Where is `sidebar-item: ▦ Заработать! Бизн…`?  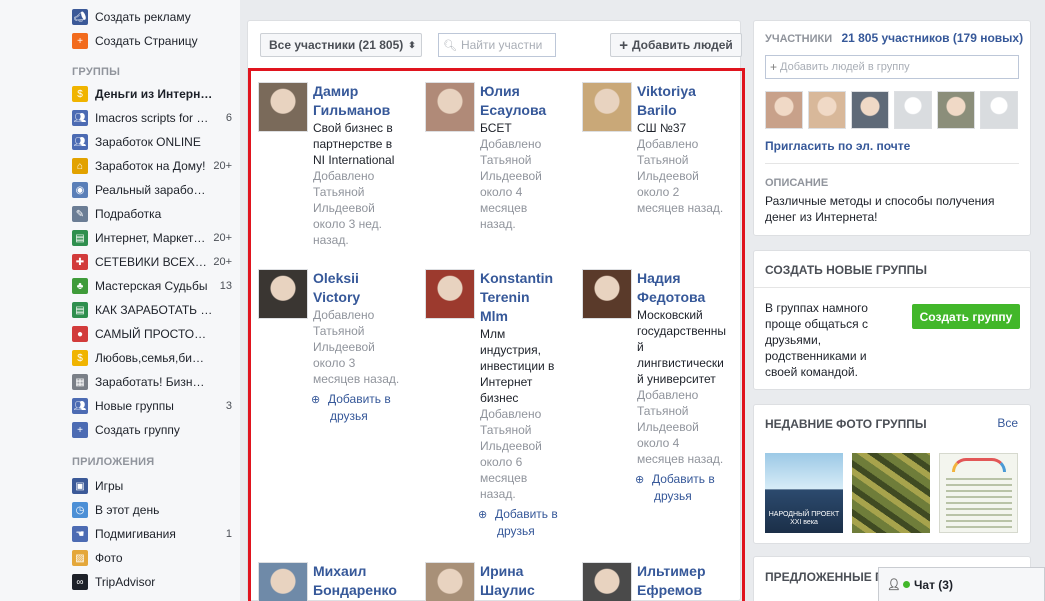
sidebar-item: ▦ Заработать! Бизн… is located at coordinates (152, 382).